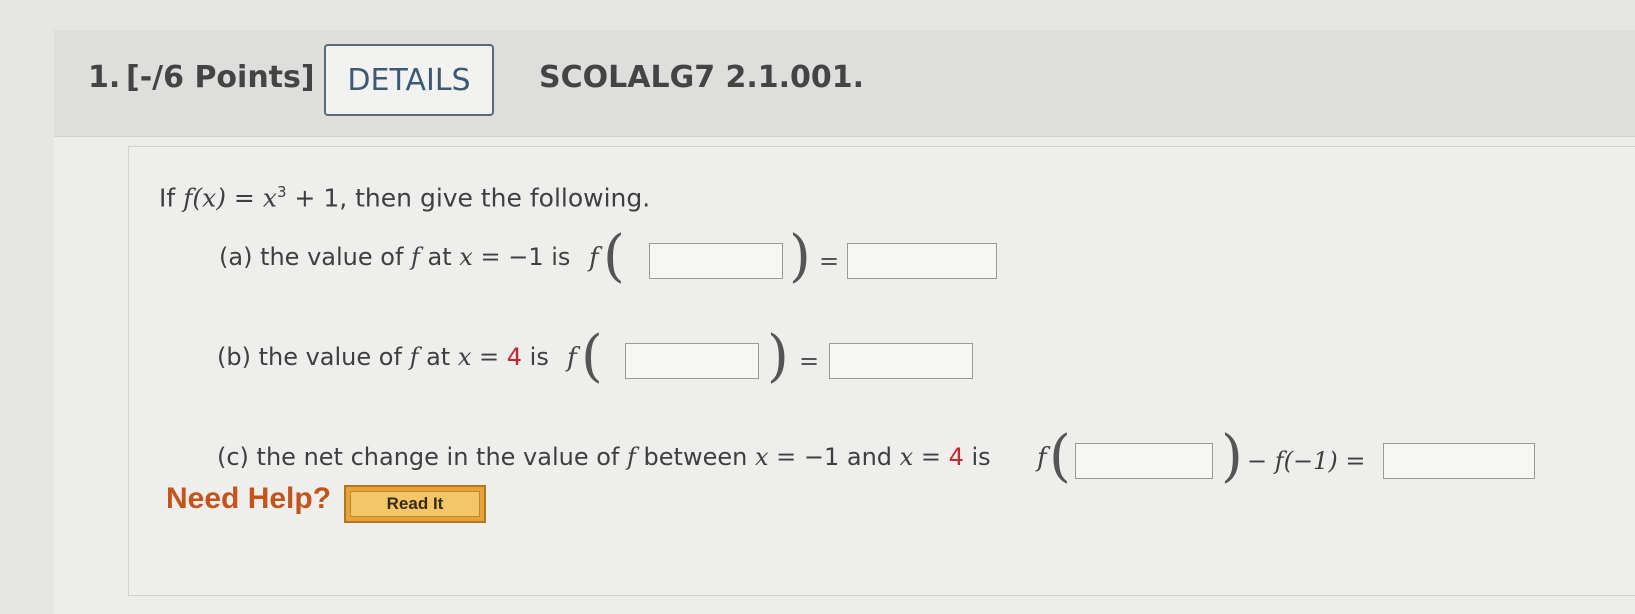 The image size is (1635, 614). Describe the element at coordinates (1459, 461) in the screenshot. I see `part-c-input-value` at that location.